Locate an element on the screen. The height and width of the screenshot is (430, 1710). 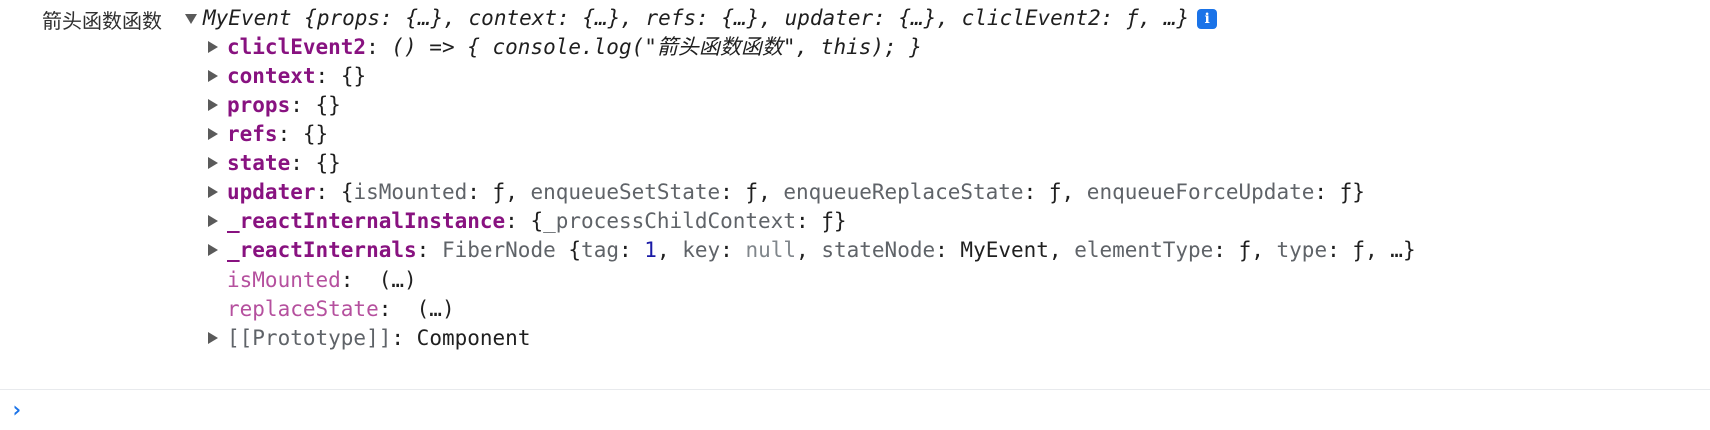
preview-key: type is located at coordinates (1302, 250).